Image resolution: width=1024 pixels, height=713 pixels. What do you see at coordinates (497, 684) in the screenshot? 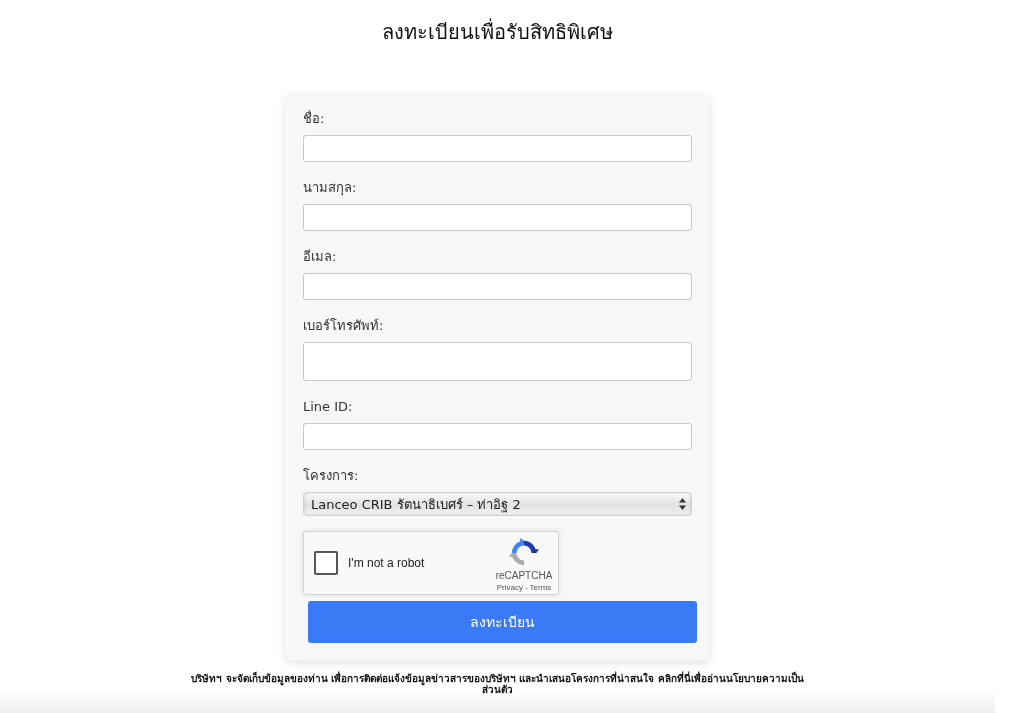
I see `privacy-notice: บริษัทฯ จะจัดเก็บข้อมูลของท่าน เพื่อการติดต่อแจ้งข้อมูลข่าวสารของบริษัทฯ และนำเสนอโครงการที่น่าสนใจ คลิกที่นี่เพื่ออ่านนโยบายความเป็นส่วนตัว` at bounding box center [497, 684].